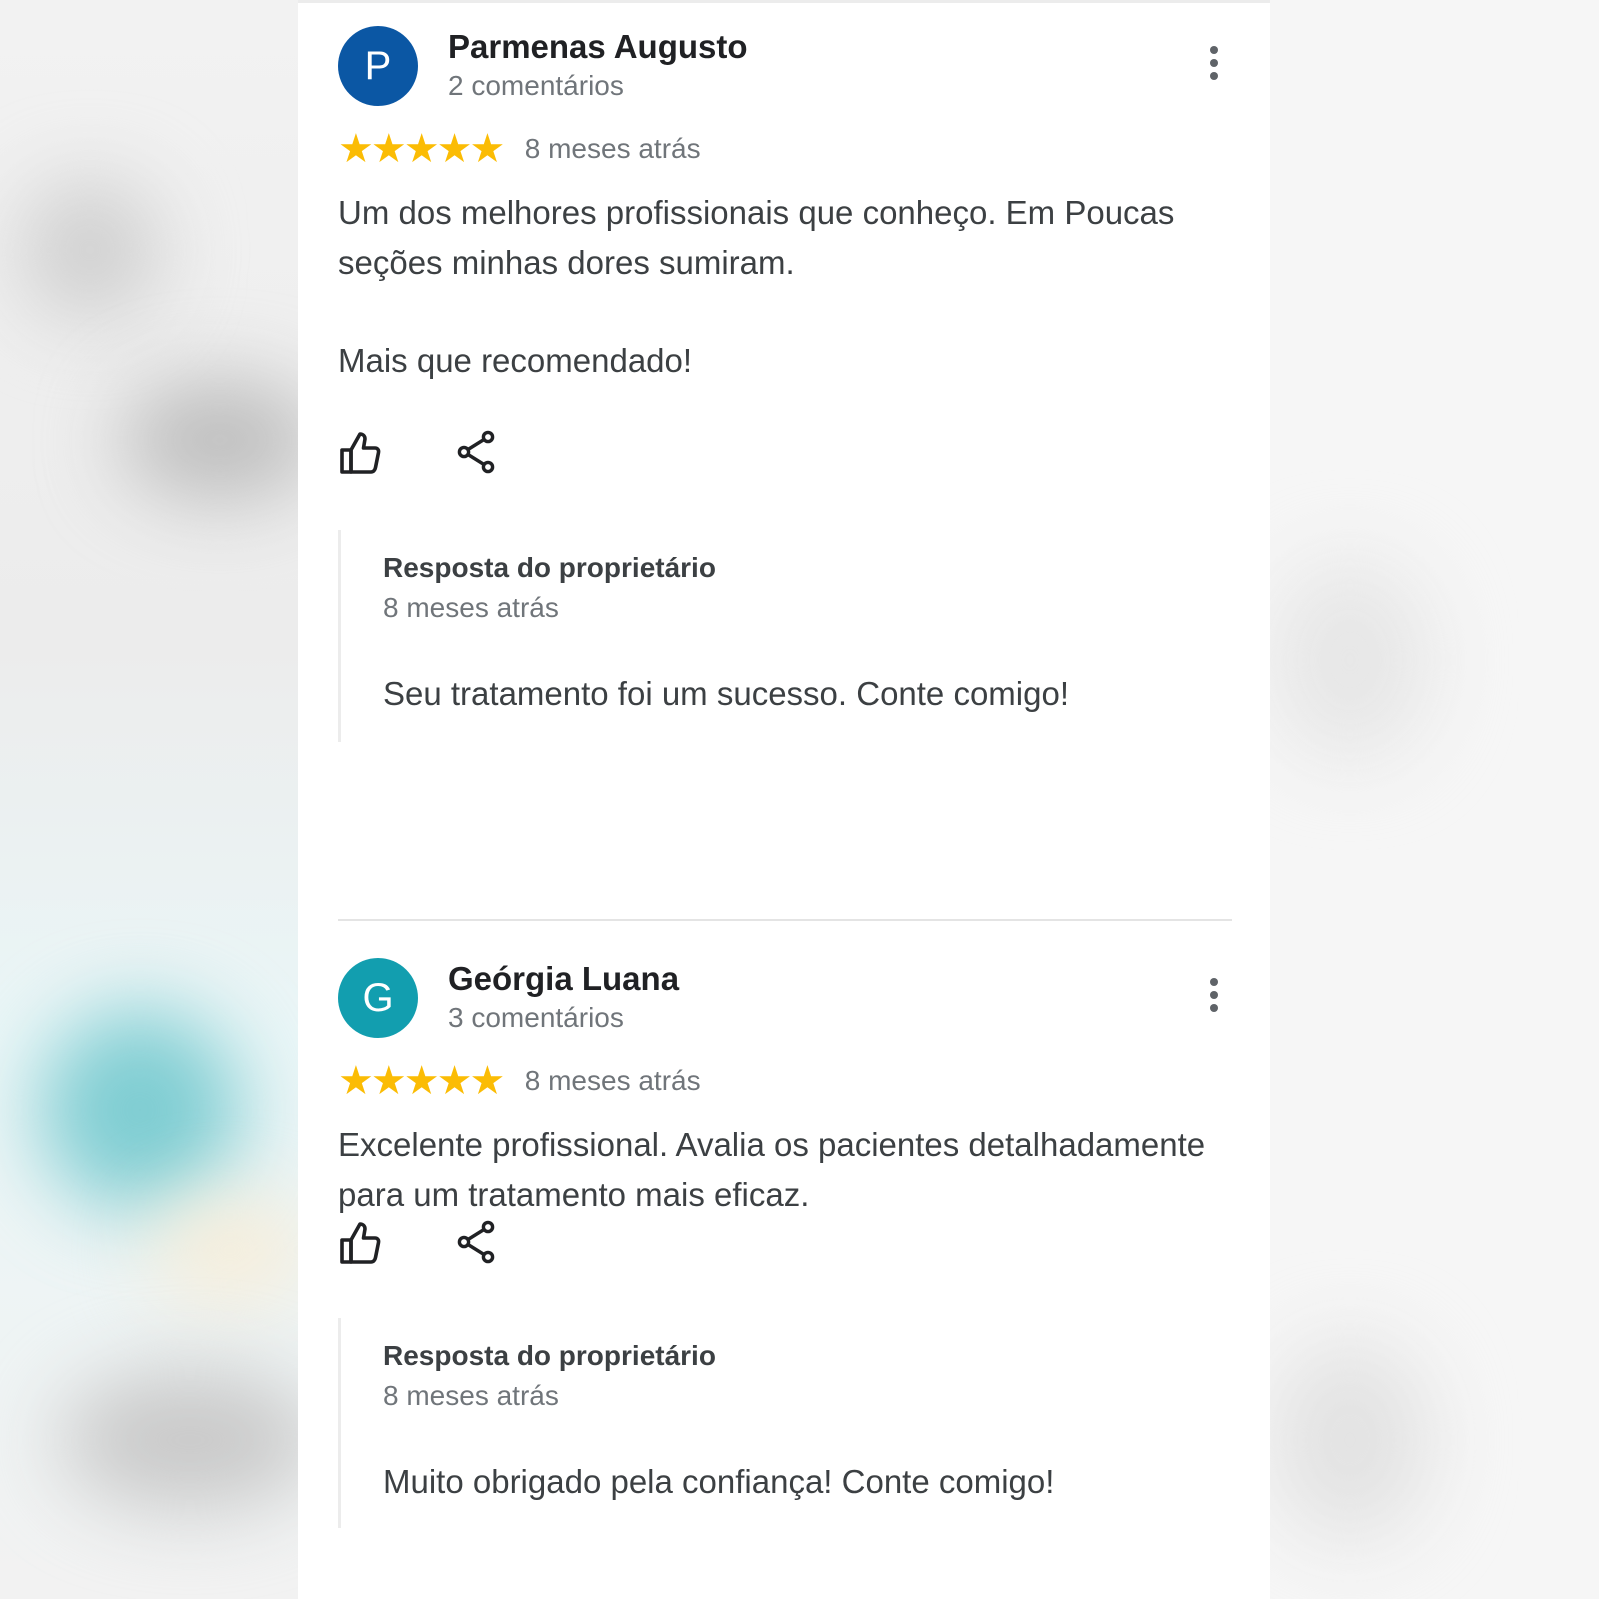 The width and height of the screenshot is (1599, 1599). What do you see at coordinates (378, 66) in the screenshot?
I see `avatar: P` at bounding box center [378, 66].